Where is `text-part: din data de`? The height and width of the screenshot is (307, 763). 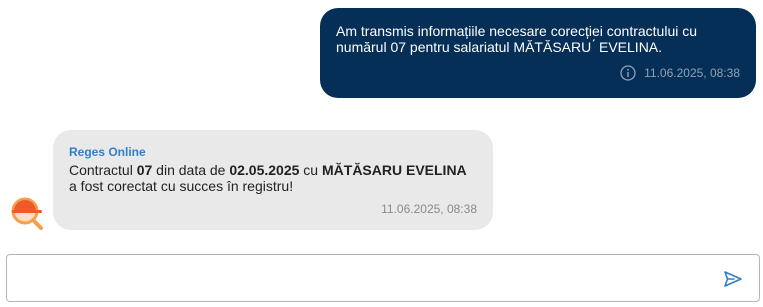 text-part: din data de is located at coordinates (191, 170).